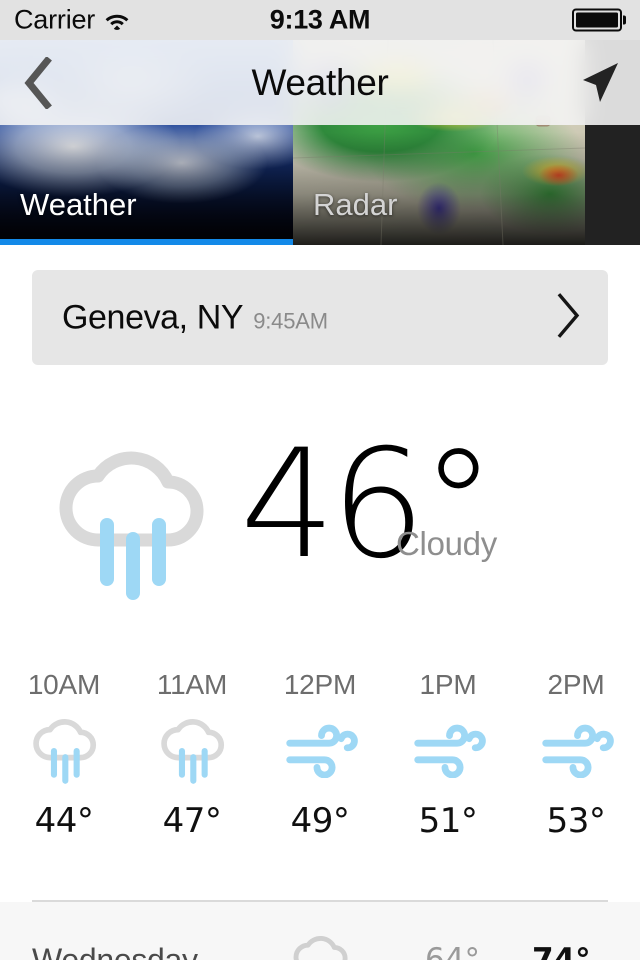 This screenshot has width=640, height=960. Describe the element at coordinates (192, 684) in the screenshot. I see `hourly-time: 11AM` at that location.